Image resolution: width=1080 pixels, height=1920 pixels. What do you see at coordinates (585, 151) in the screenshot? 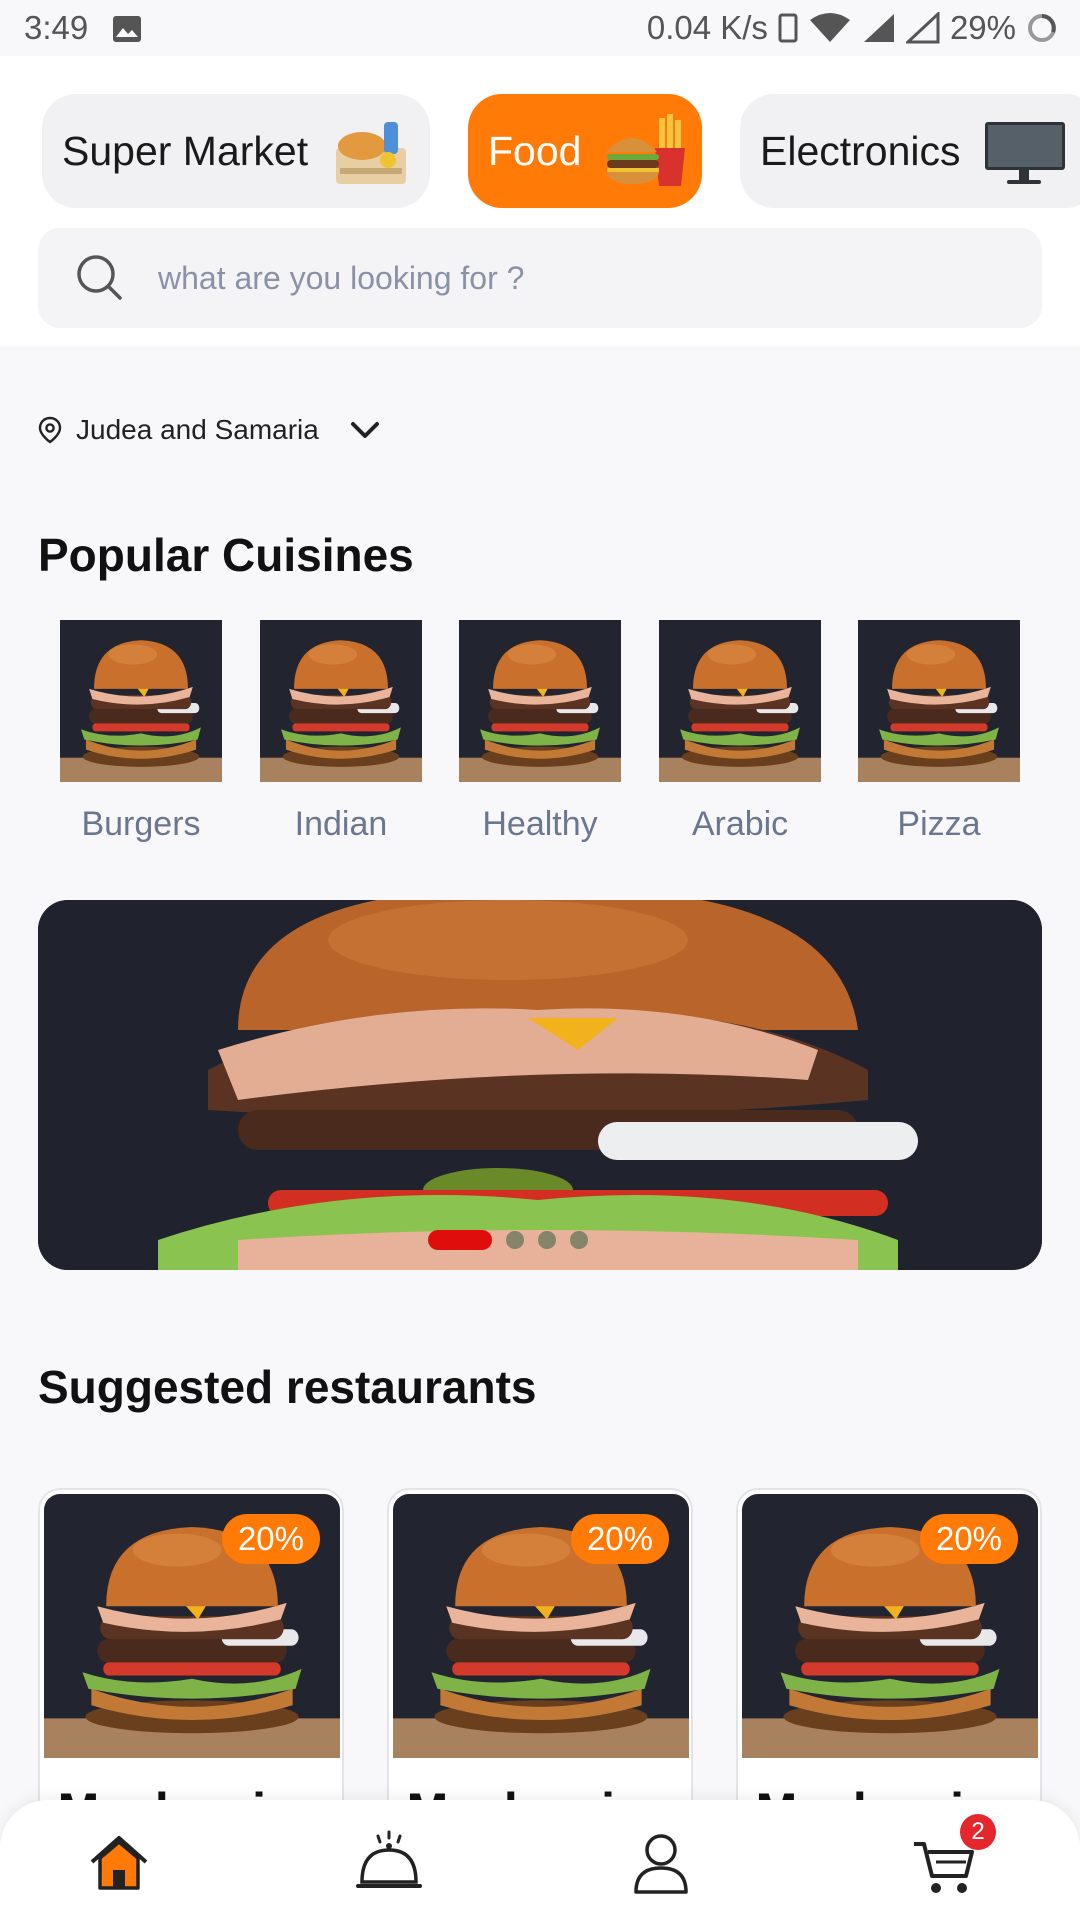
I see `category-food: Food` at bounding box center [585, 151].